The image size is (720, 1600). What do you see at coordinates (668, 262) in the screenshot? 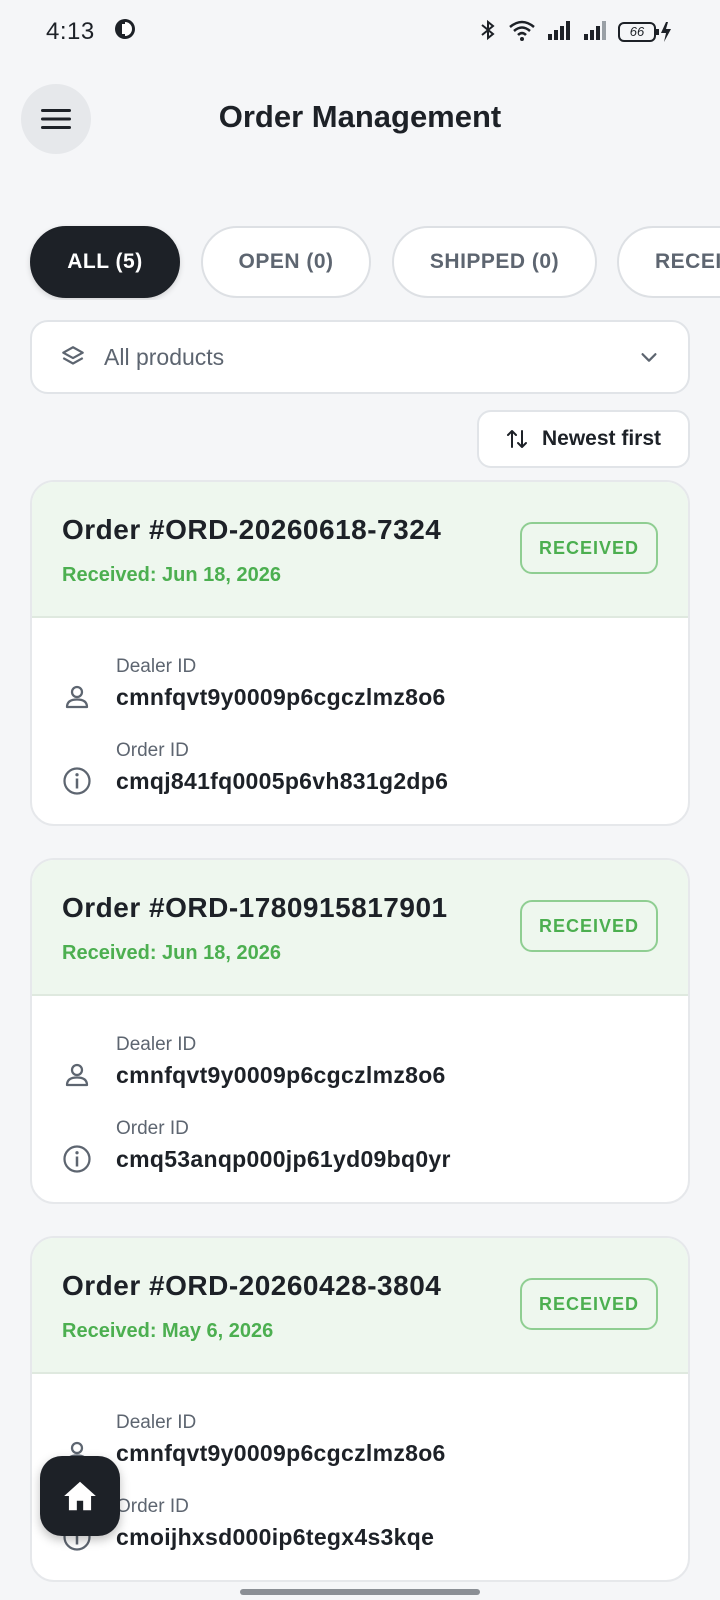
I see `tab-received: RECEIVED` at bounding box center [668, 262].